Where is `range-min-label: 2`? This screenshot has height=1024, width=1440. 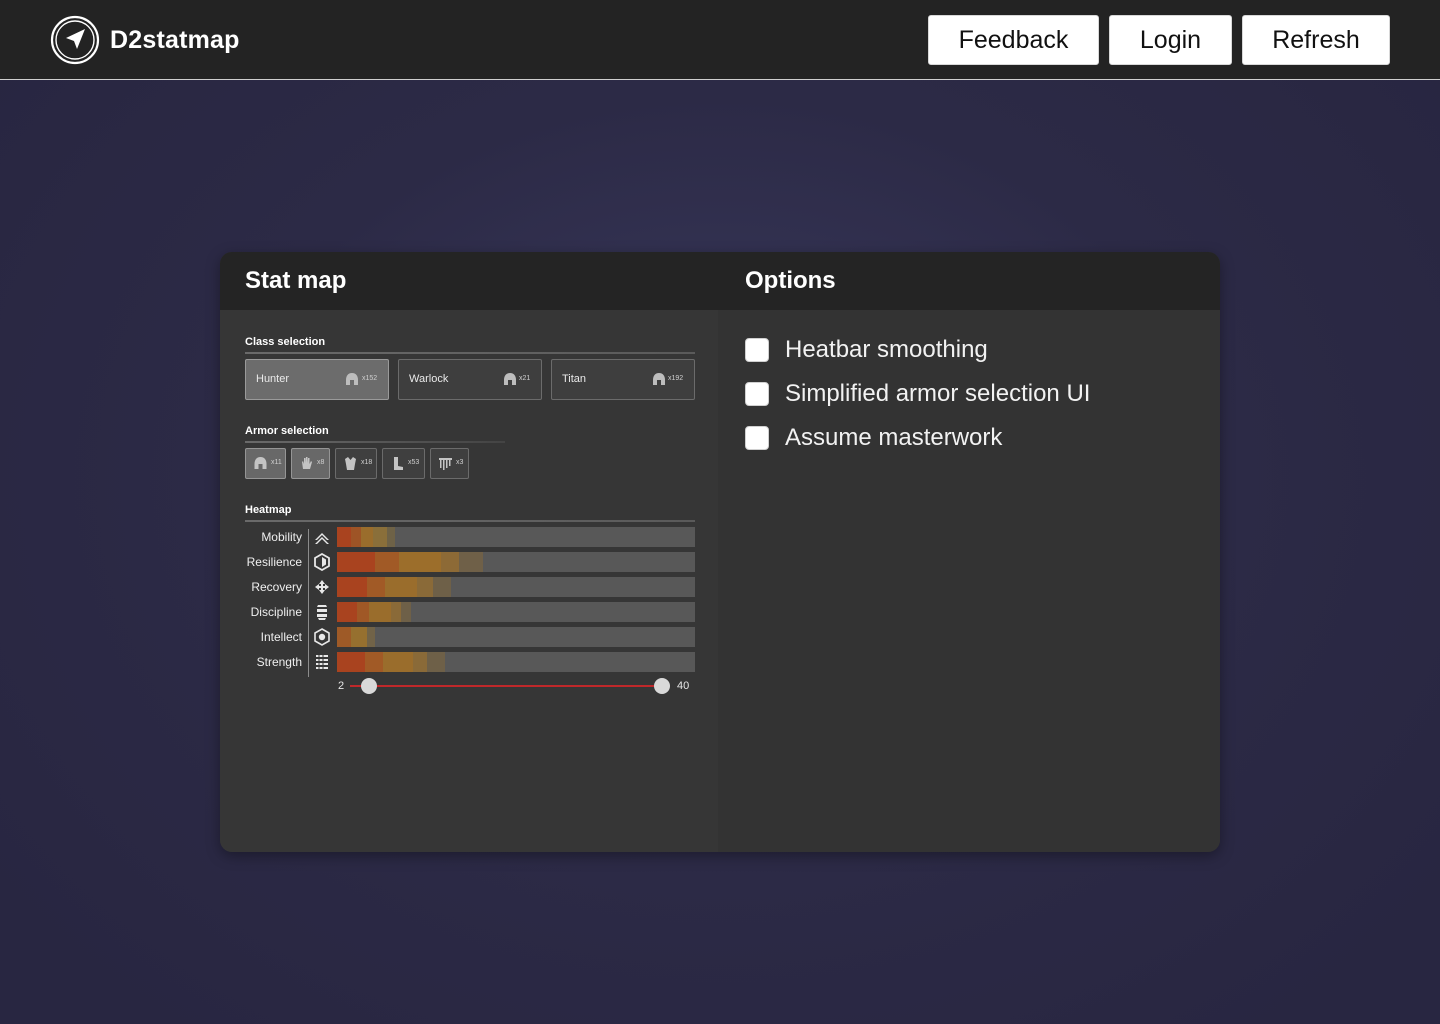
range-min-label: 2 is located at coordinates (341, 686).